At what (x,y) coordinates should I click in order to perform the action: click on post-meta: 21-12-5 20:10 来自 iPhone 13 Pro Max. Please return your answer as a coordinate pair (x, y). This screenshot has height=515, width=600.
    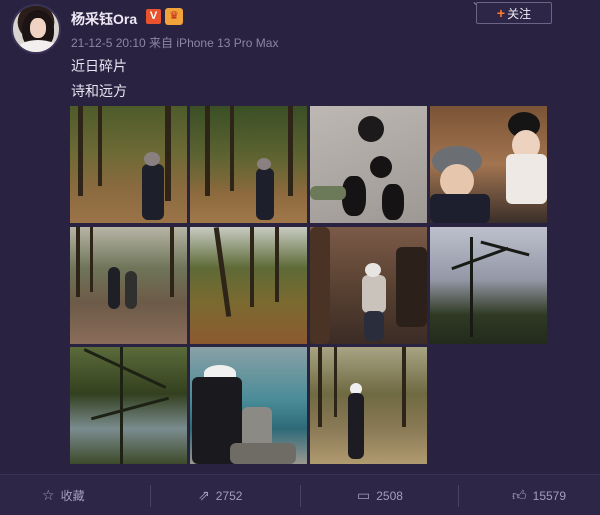
    Looking at the image, I should click on (175, 43).